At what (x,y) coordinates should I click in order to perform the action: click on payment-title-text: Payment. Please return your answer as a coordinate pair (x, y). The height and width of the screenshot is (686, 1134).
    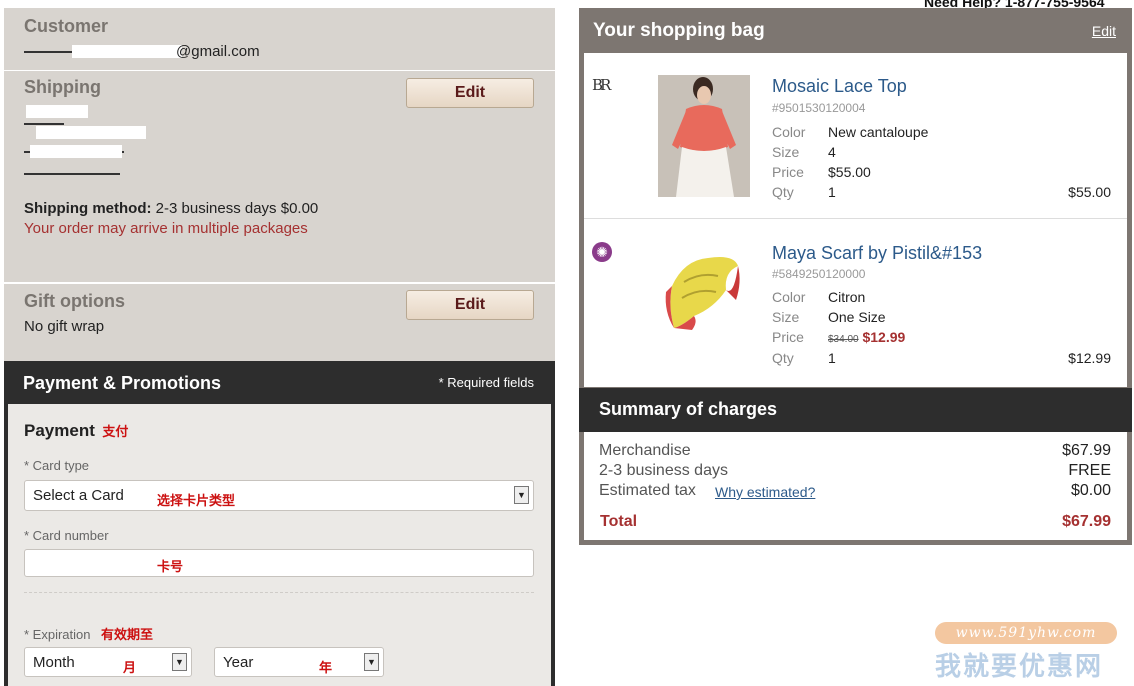
    Looking at the image, I should click on (59, 430).